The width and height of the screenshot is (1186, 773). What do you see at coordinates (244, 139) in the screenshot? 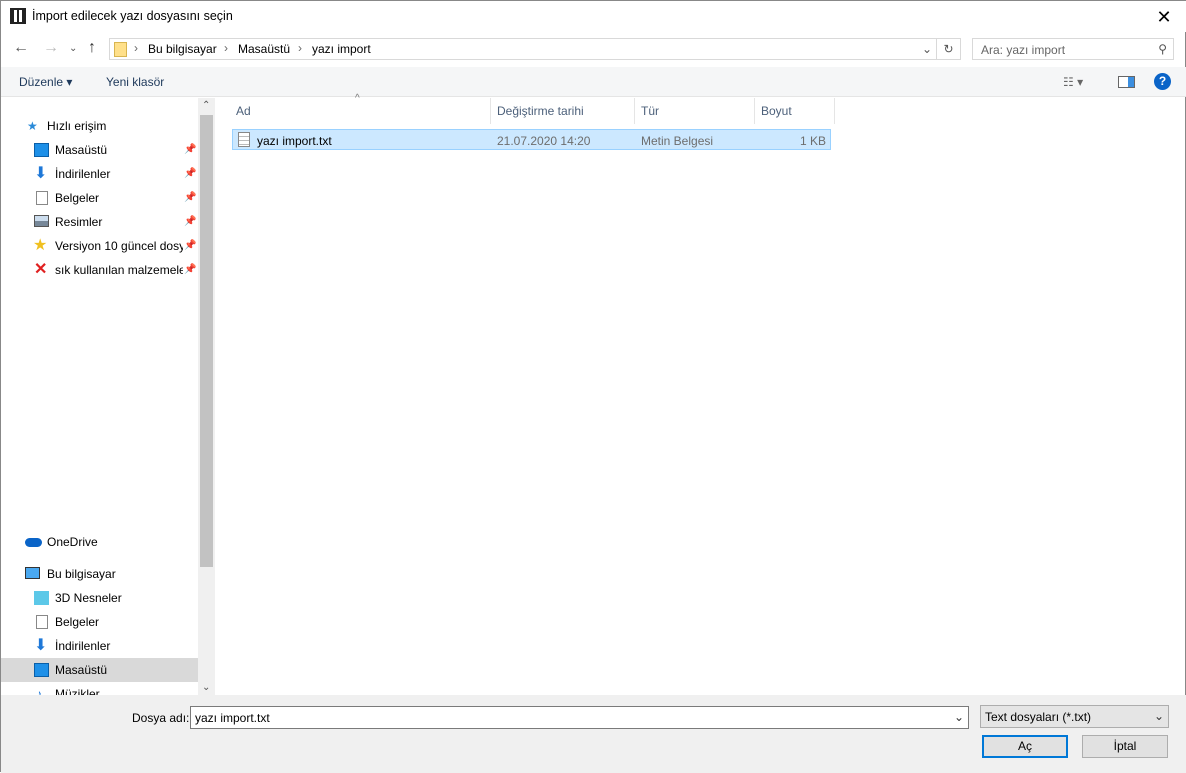
I see `text-file-icon` at bounding box center [244, 139].